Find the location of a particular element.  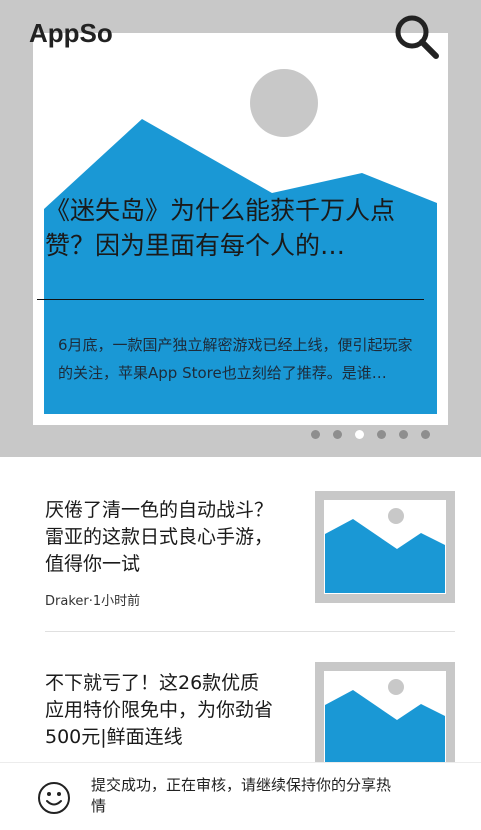

toast-message: 提交成功，正在审核，请继续保持你的分享热情 is located at coordinates (241, 795).